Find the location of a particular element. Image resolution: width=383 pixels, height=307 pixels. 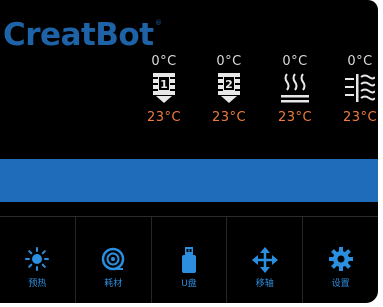

menu-move: 移轴 is located at coordinates (265, 260).